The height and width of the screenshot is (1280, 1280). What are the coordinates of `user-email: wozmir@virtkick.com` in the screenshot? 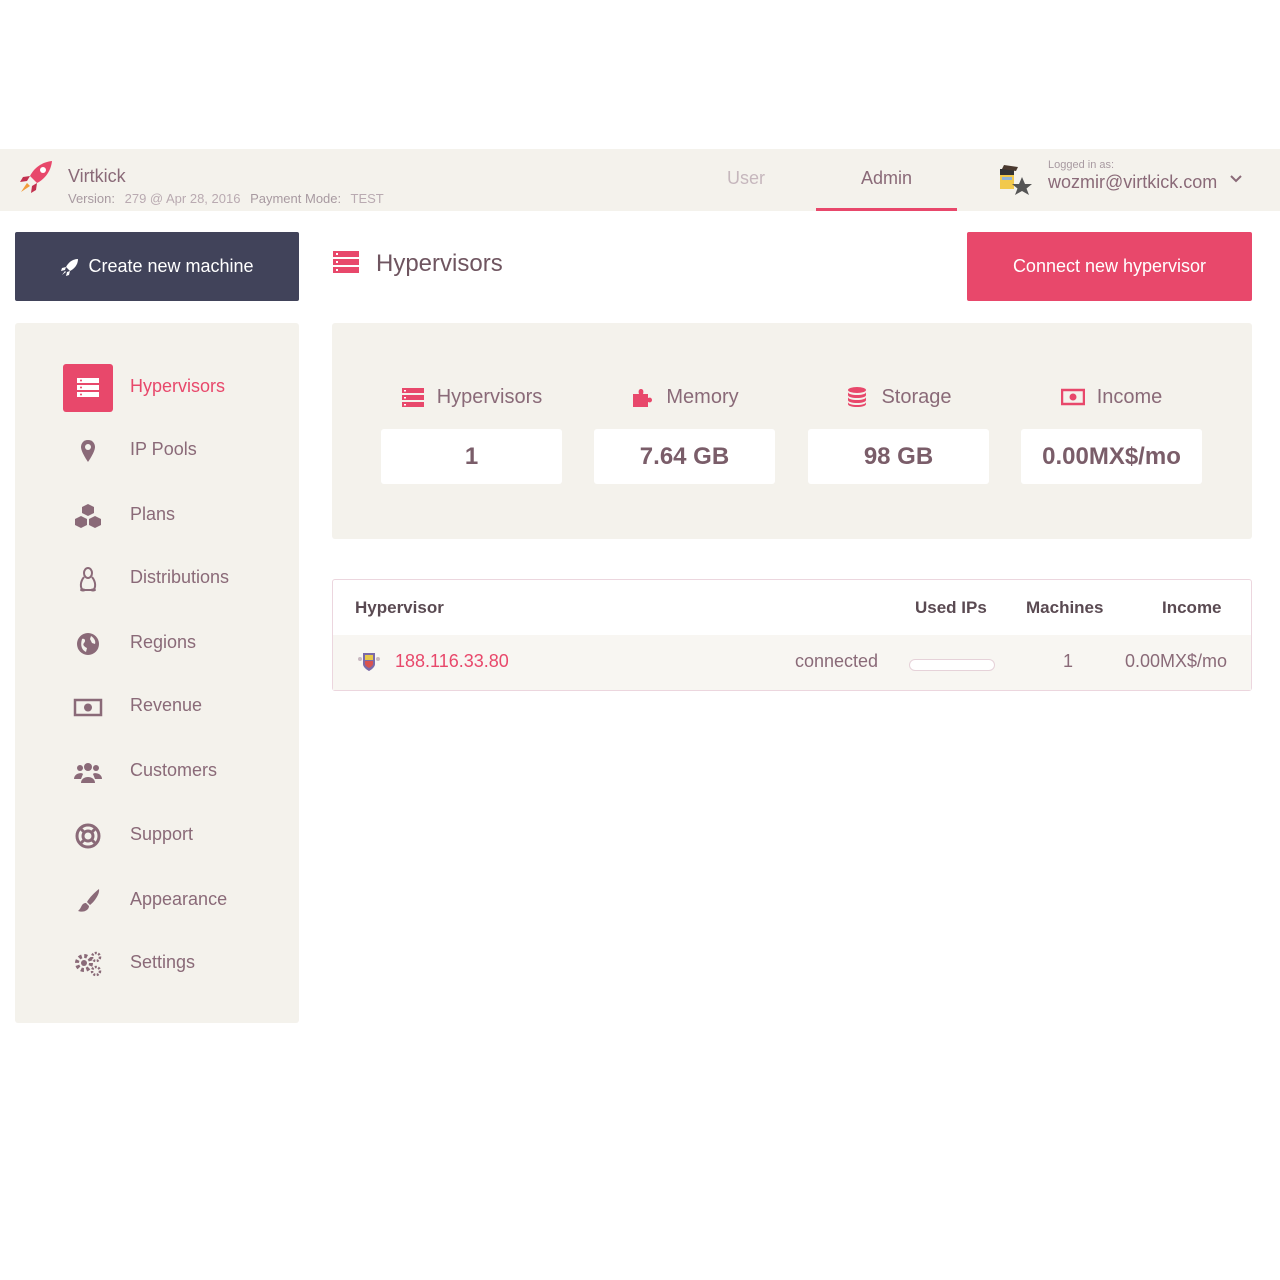 It's located at (1132, 182).